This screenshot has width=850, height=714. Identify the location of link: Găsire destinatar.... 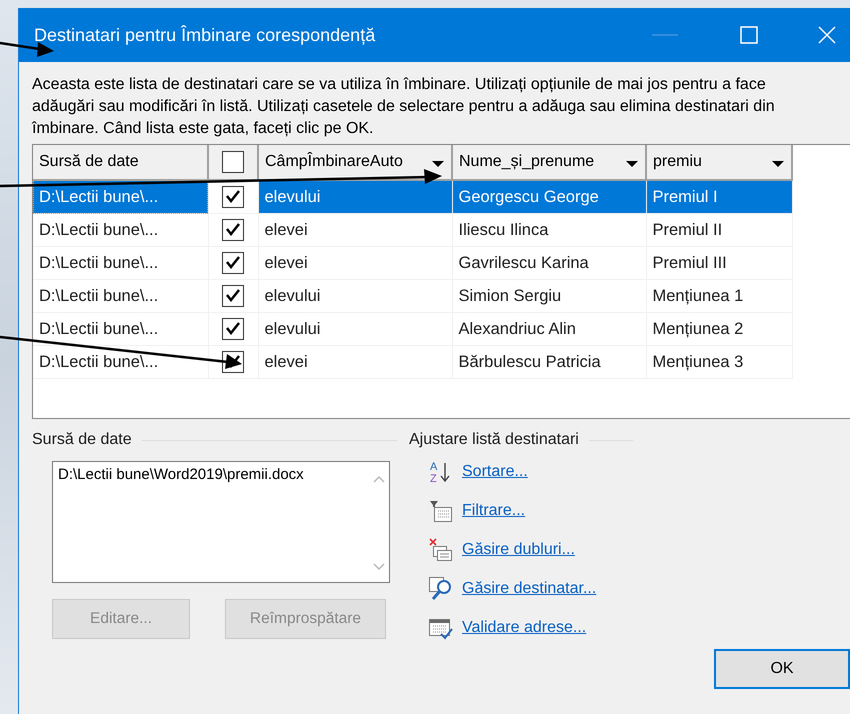
(529, 589).